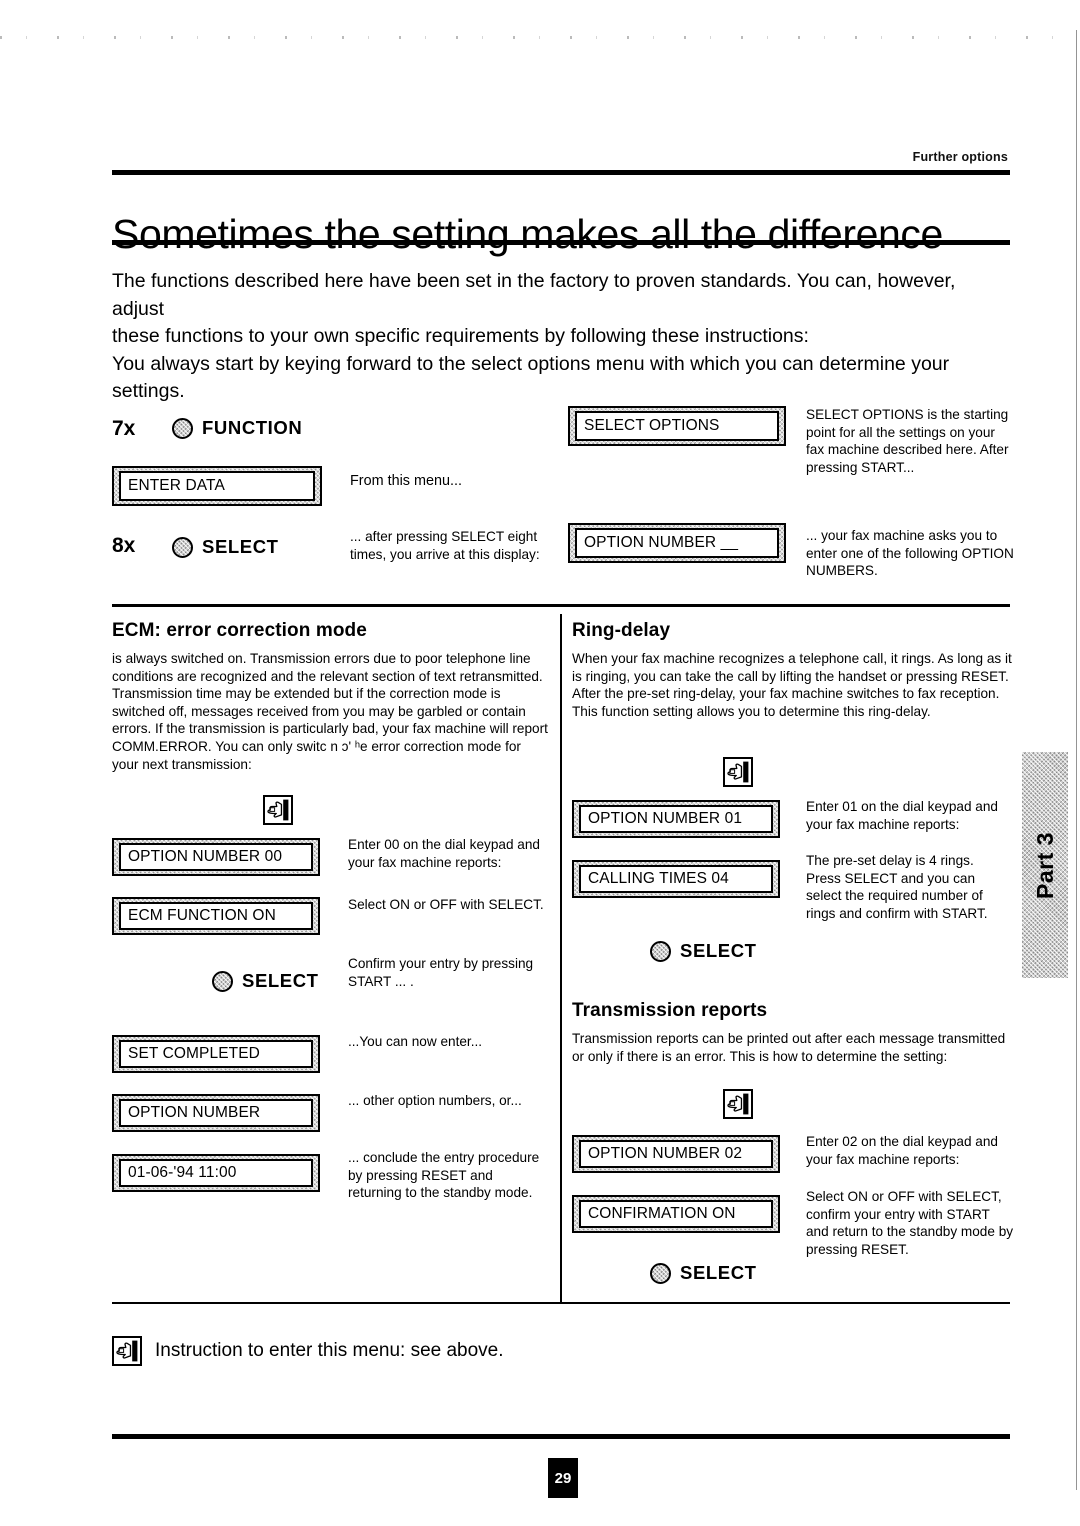 Image resolution: width=1080 pixels, height=1526 pixels. I want to click on select-key-ring-delay-label: SELECT, so click(718, 950).